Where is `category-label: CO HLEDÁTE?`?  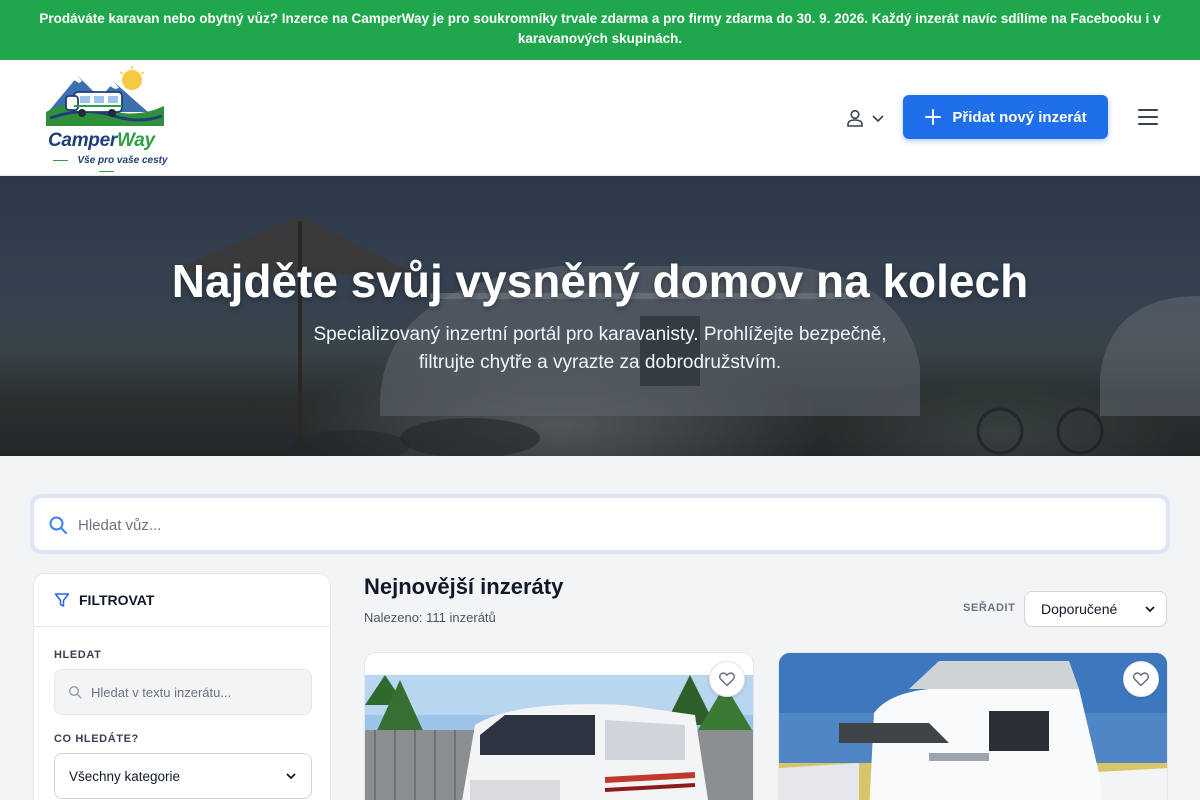 category-label: CO HLEDÁTE? is located at coordinates (96, 739).